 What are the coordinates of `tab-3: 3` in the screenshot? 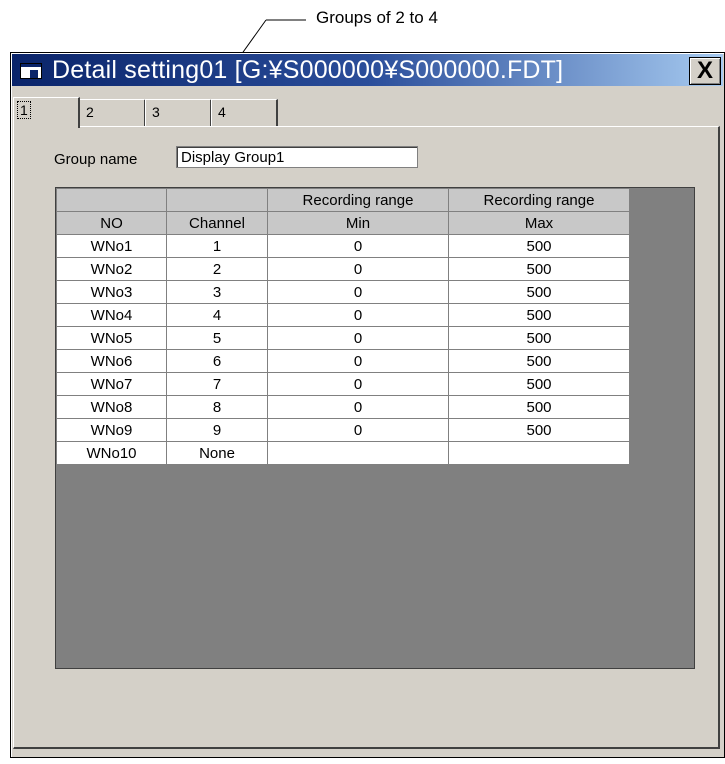 It's located at (178, 112).